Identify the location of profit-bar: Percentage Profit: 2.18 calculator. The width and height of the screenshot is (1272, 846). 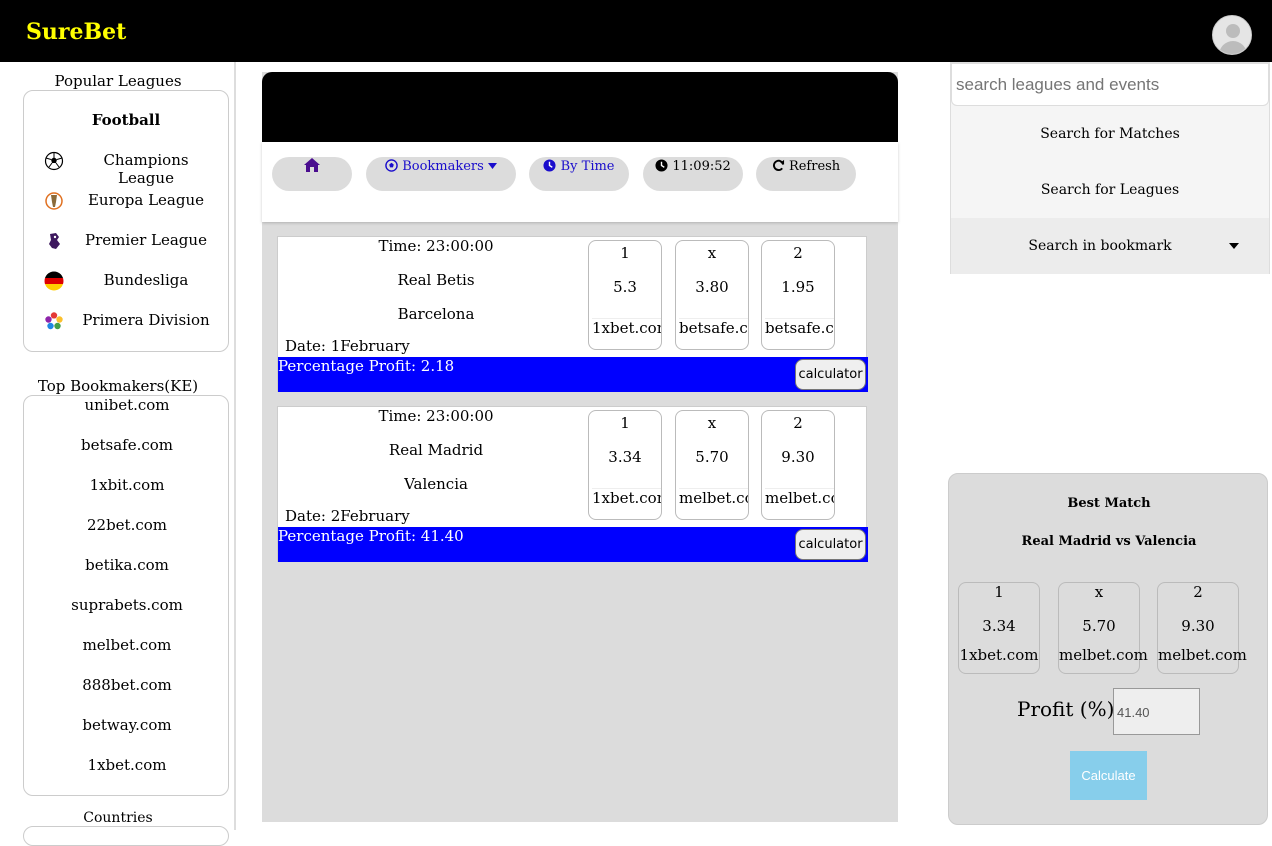
(573, 374).